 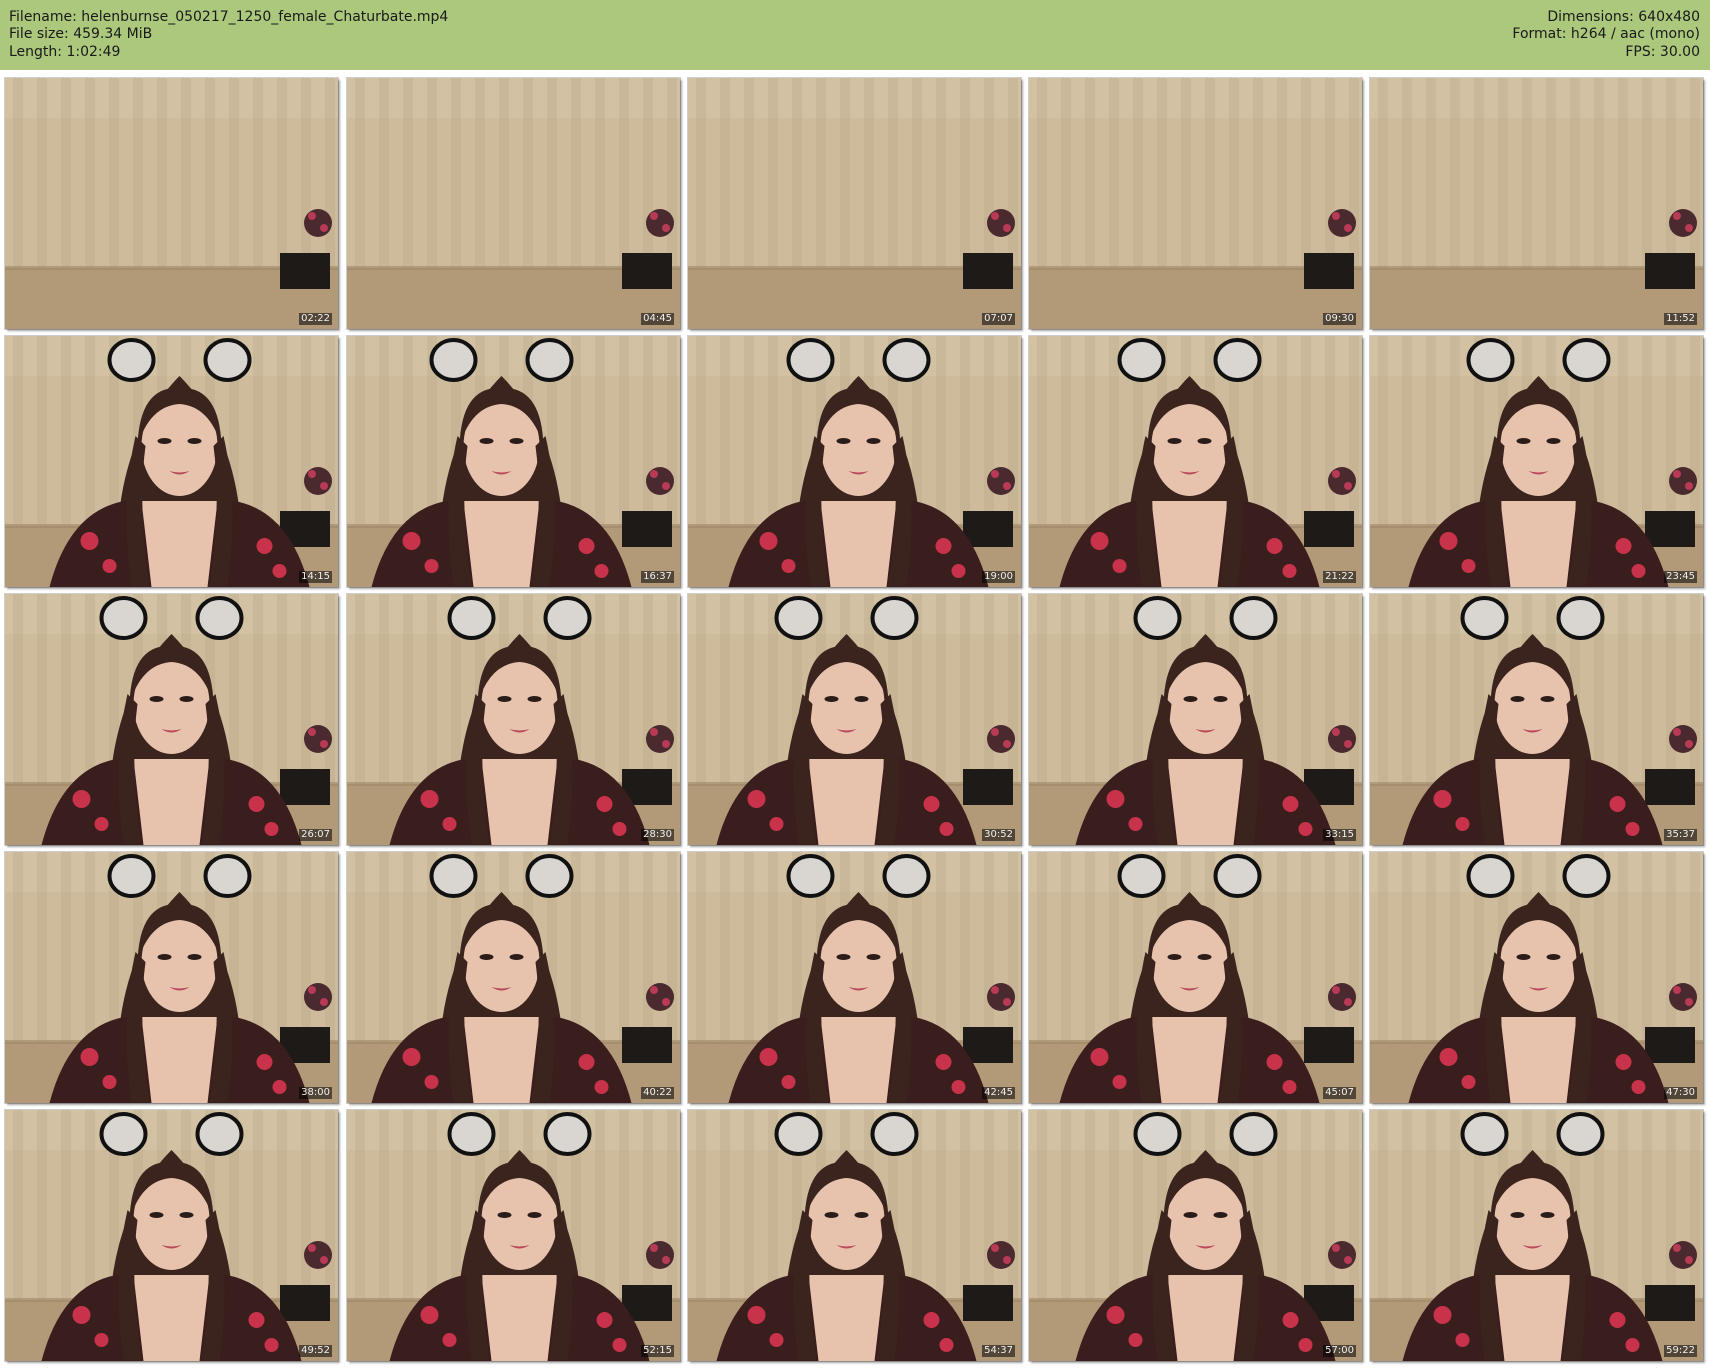 What do you see at coordinates (998, 577) in the screenshot?
I see `thumbnail-timestamp: 19:00` at bounding box center [998, 577].